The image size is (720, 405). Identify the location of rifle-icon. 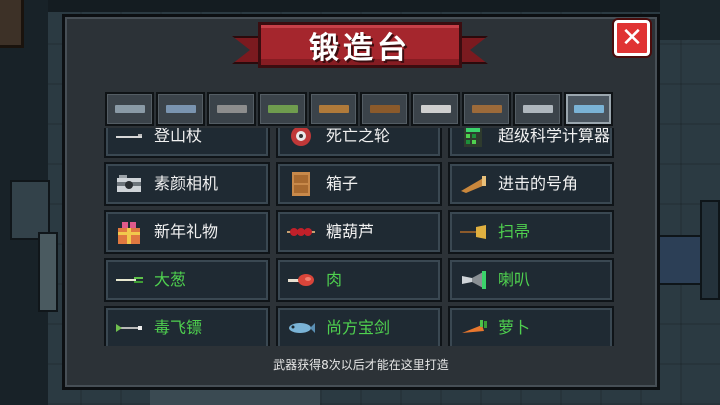
(180, 109).